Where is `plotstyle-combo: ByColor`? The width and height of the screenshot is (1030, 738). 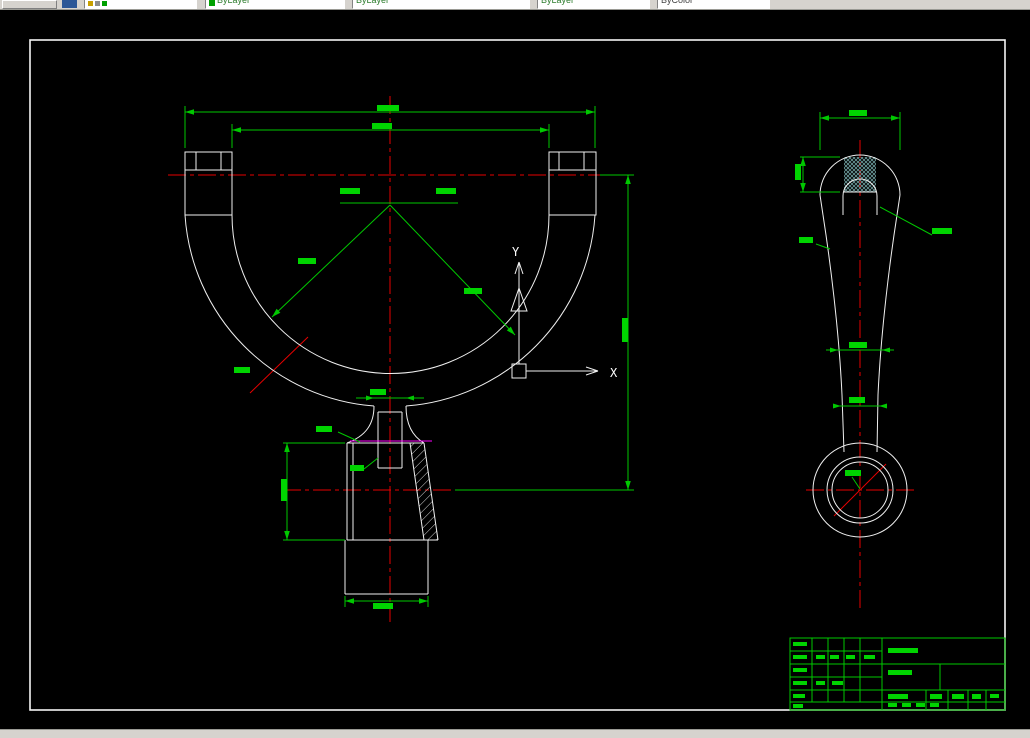 plotstyle-combo: ByColor is located at coordinates (713, 4).